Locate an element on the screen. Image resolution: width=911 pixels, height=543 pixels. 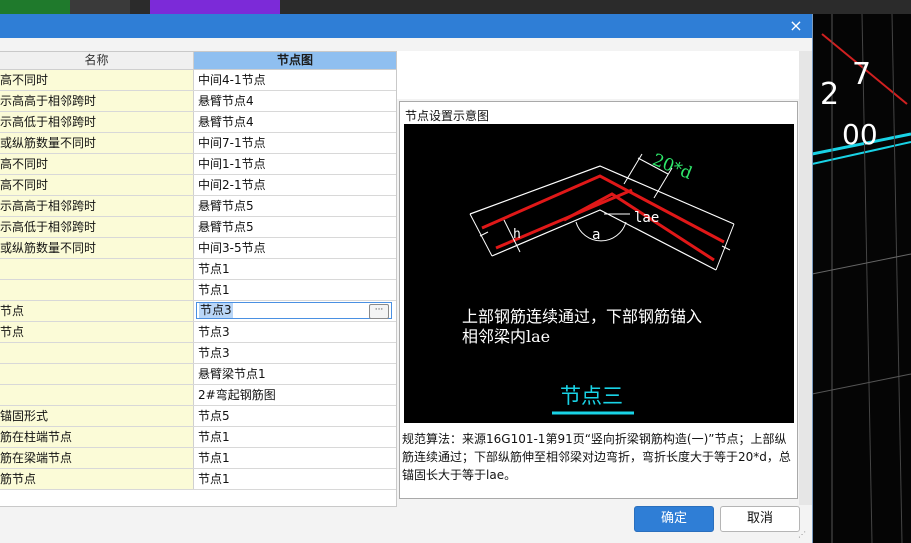
background-3d-view: 2 7 00 is located at coordinates (861, 278).